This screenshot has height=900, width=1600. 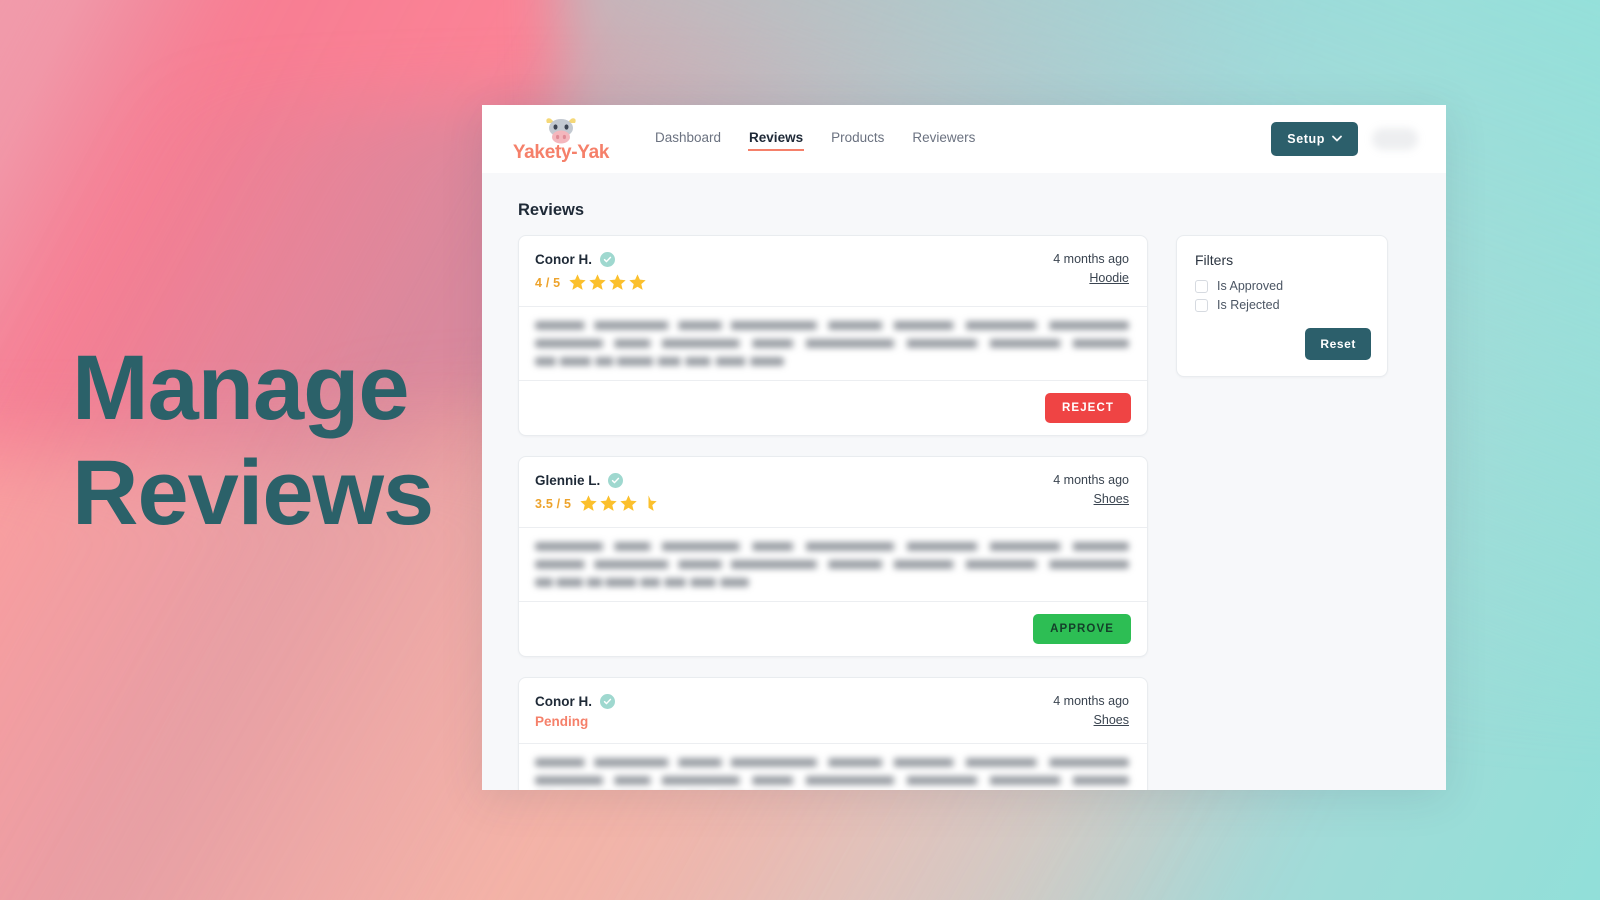 What do you see at coordinates (253, 492) in the screenshot?
I see `hero-line-2: Reviews` at bounding box center [253, 492].